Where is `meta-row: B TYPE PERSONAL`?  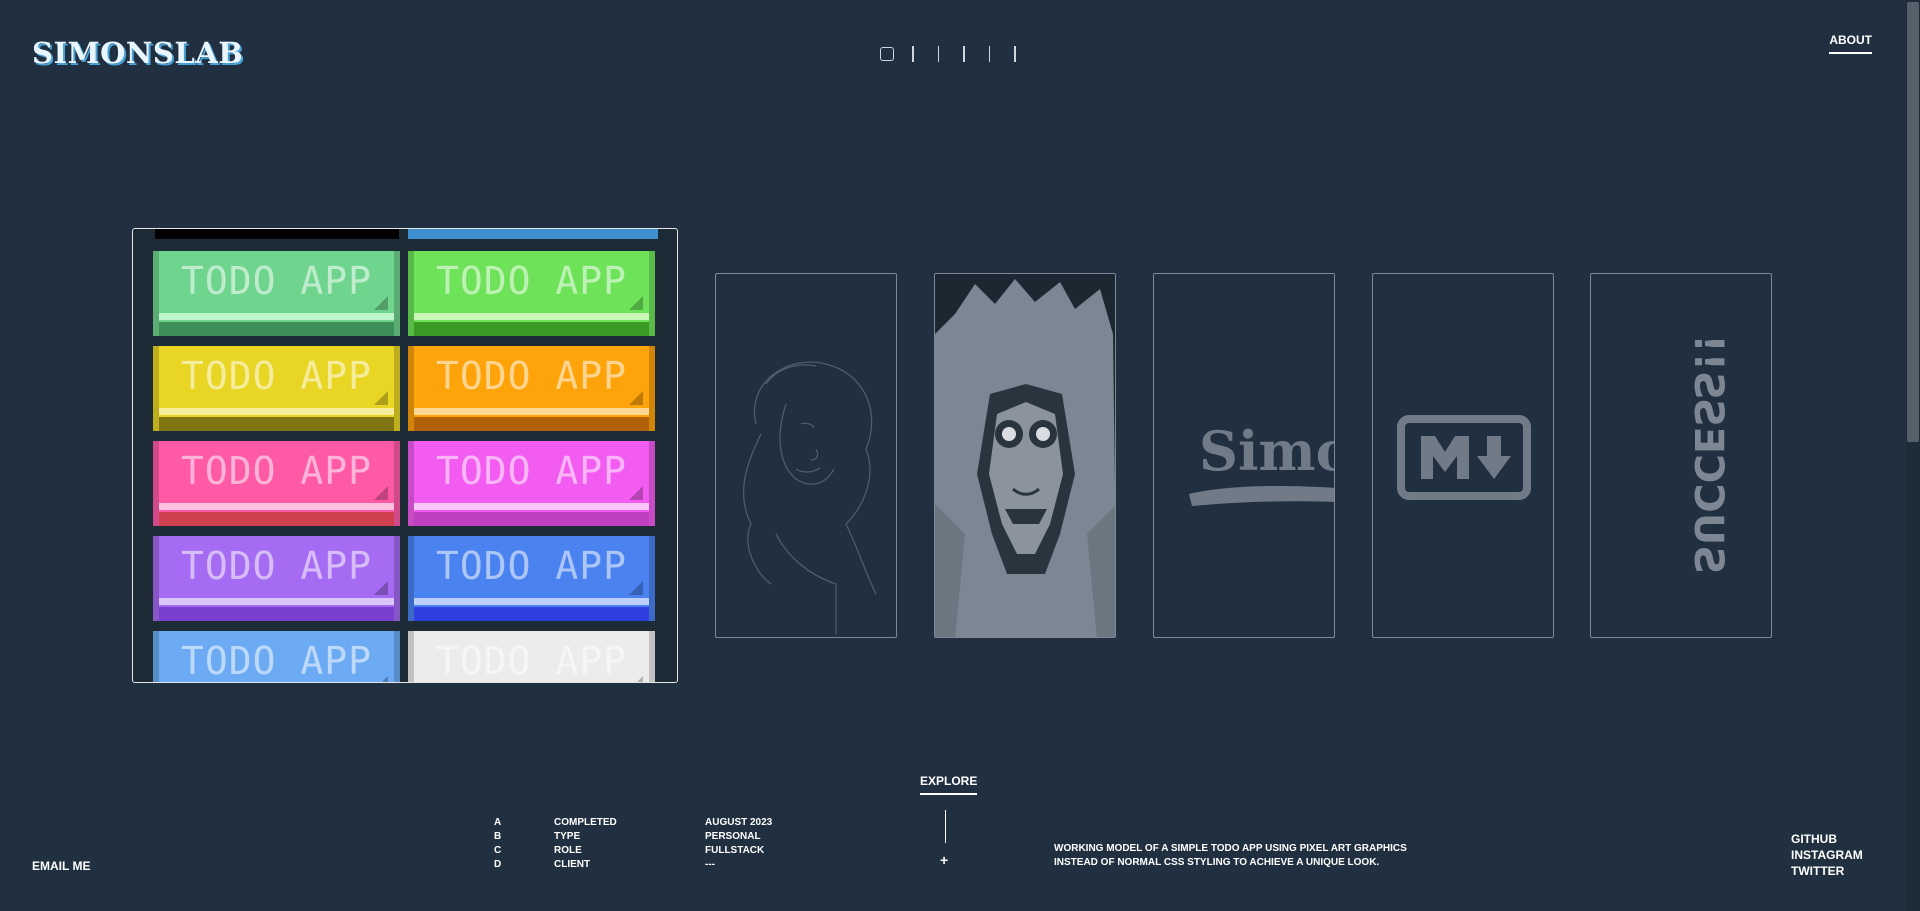 meta-row: B TYPE PERSONAL is located at coordinates (633, 836).